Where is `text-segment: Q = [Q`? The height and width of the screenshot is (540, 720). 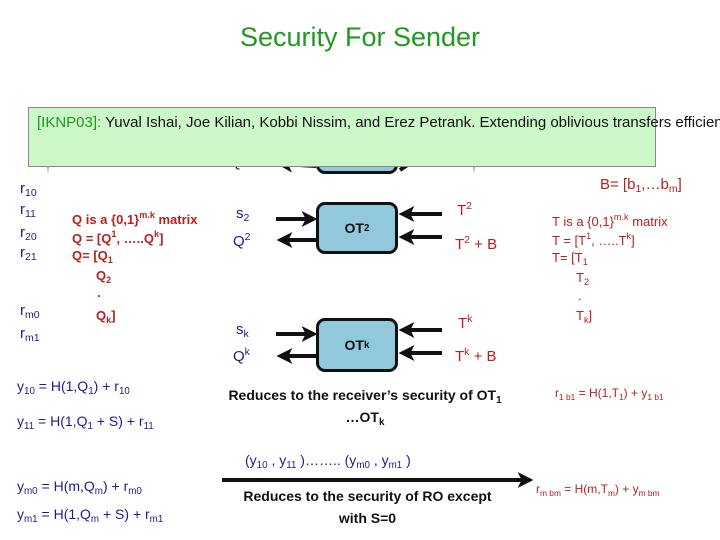
text-segment: Q = [Q is located at coordinates (92, 238).